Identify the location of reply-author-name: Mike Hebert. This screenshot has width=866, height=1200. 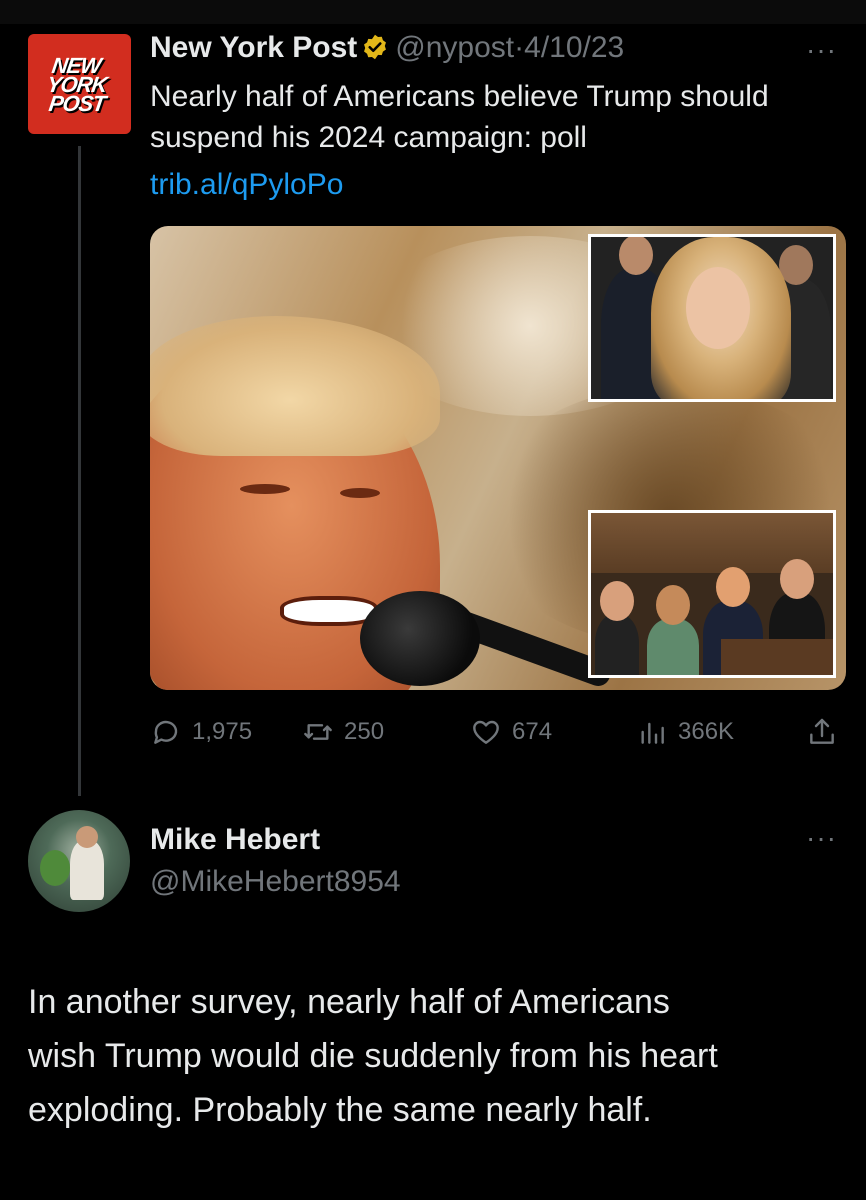
(235, 840).